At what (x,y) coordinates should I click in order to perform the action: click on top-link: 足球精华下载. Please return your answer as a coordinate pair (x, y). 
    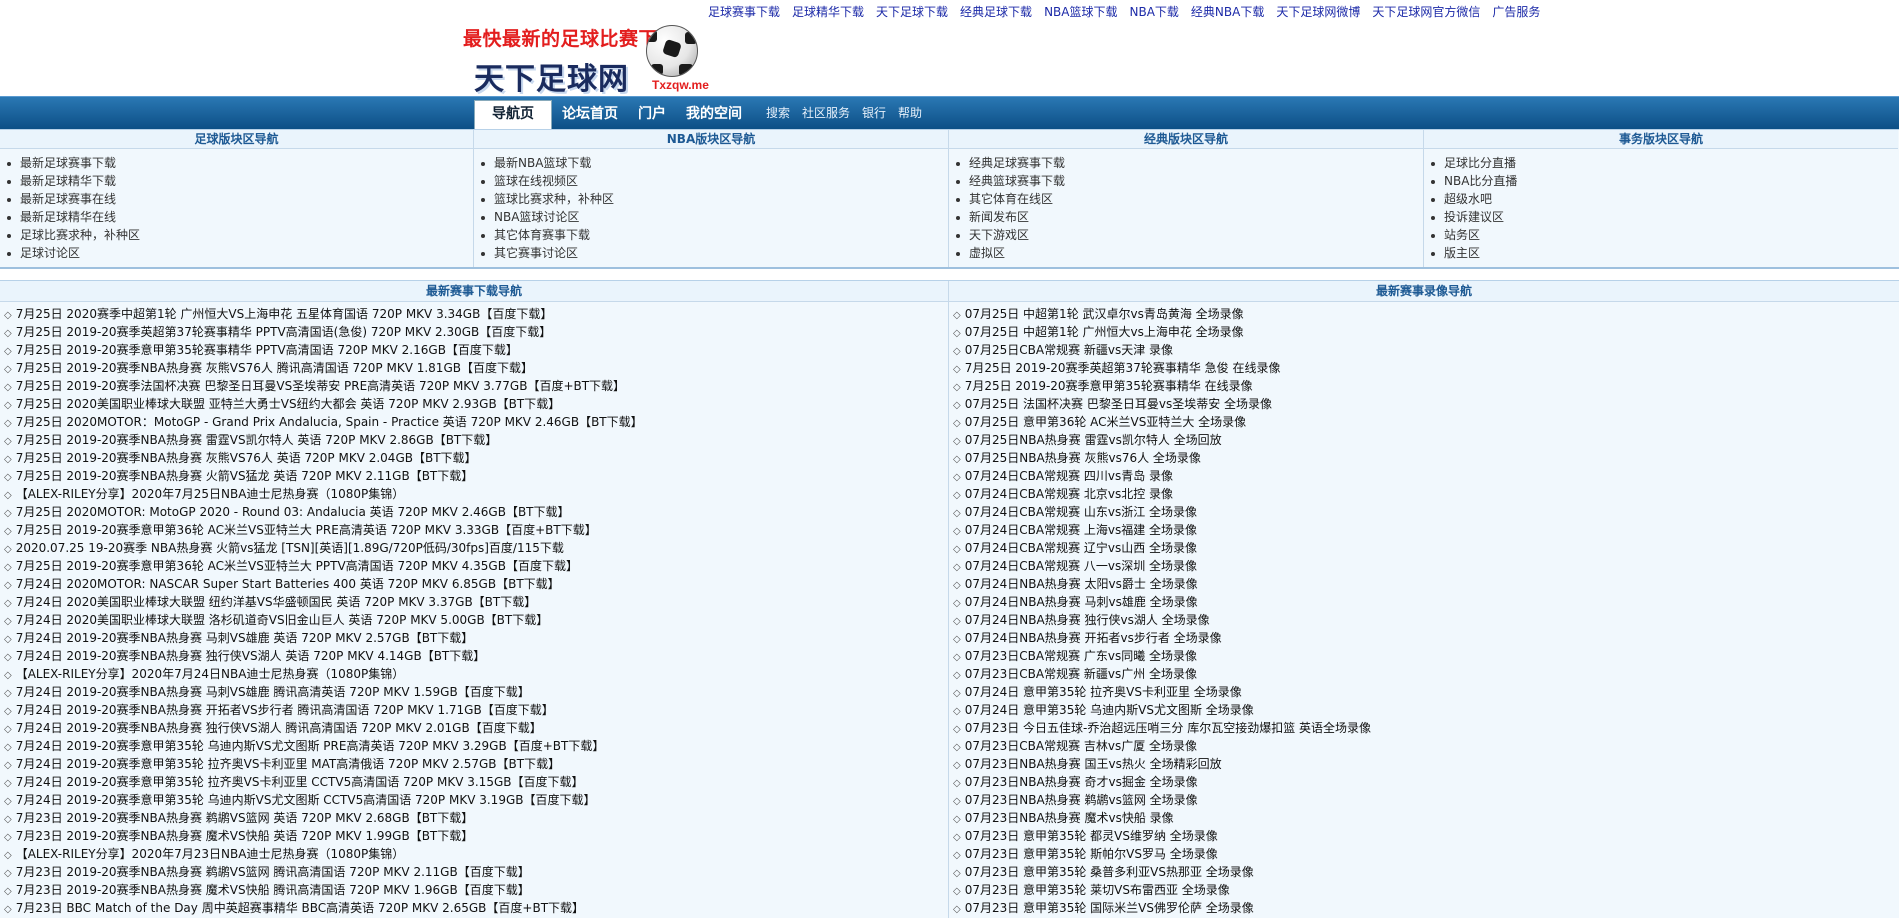
    Looking at the image, I should click on (828, 12).